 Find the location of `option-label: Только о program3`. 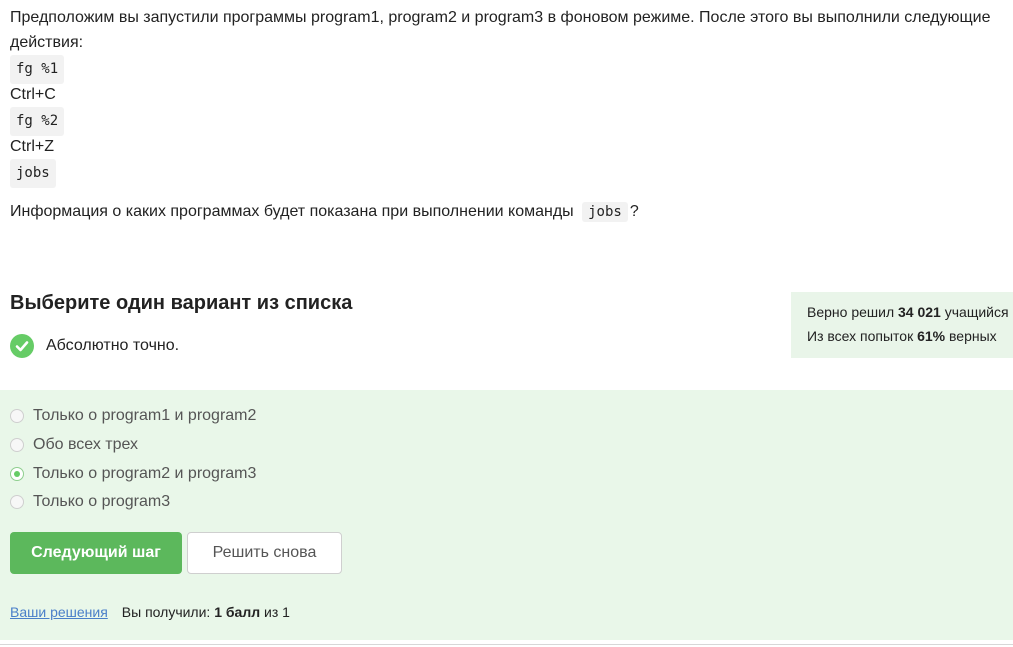

option-label: Только о program3 is located at coordinates (102, 501).